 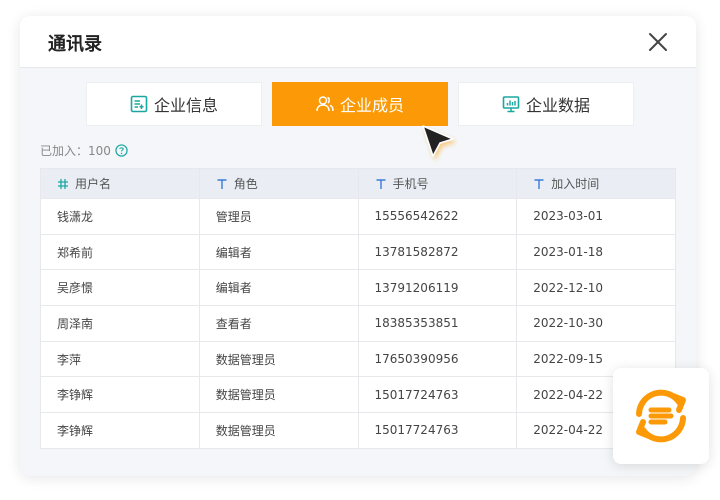 I want to click on cell-username: 李萍, so click(x=120, y=359).